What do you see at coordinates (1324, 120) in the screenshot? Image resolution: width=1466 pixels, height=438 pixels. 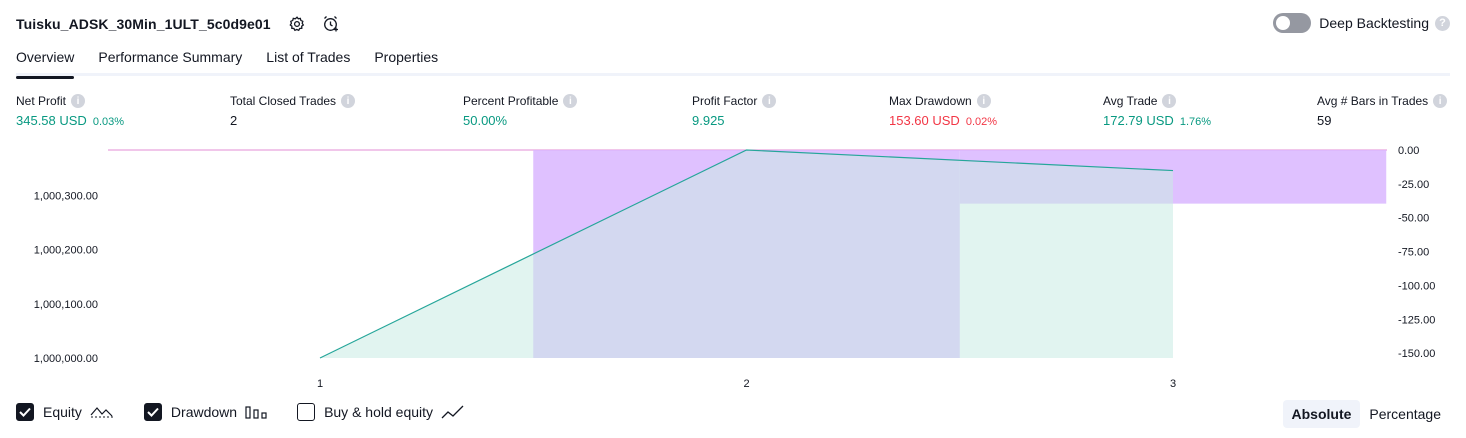 I see `metric-value: 59` at bounding box center [1324, 120].